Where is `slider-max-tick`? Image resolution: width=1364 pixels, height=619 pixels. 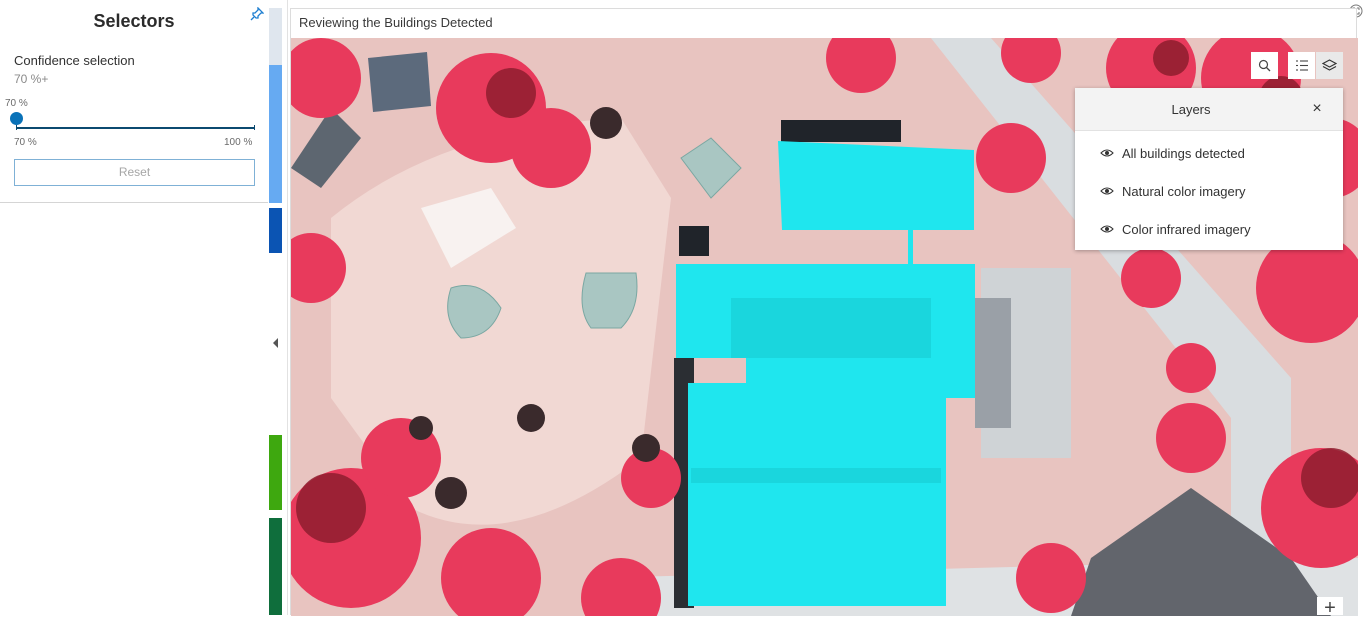 slider-max-tick is located at coordinates (254, 127).